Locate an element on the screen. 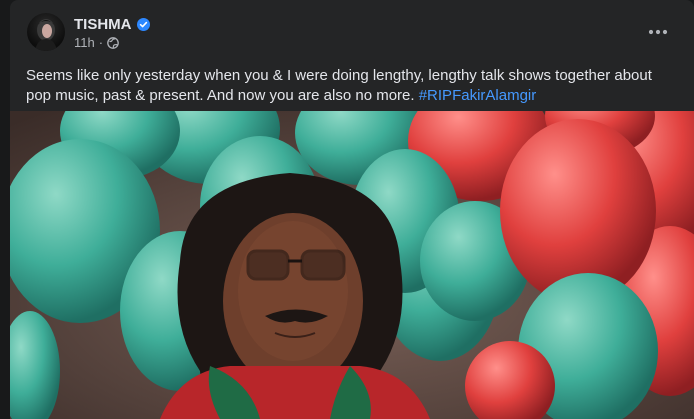 Image resolution: width=694 pixels, height=419 pixels. hashtag-link: #RIPFakirAlamgir is located at coordinates (478, 95).